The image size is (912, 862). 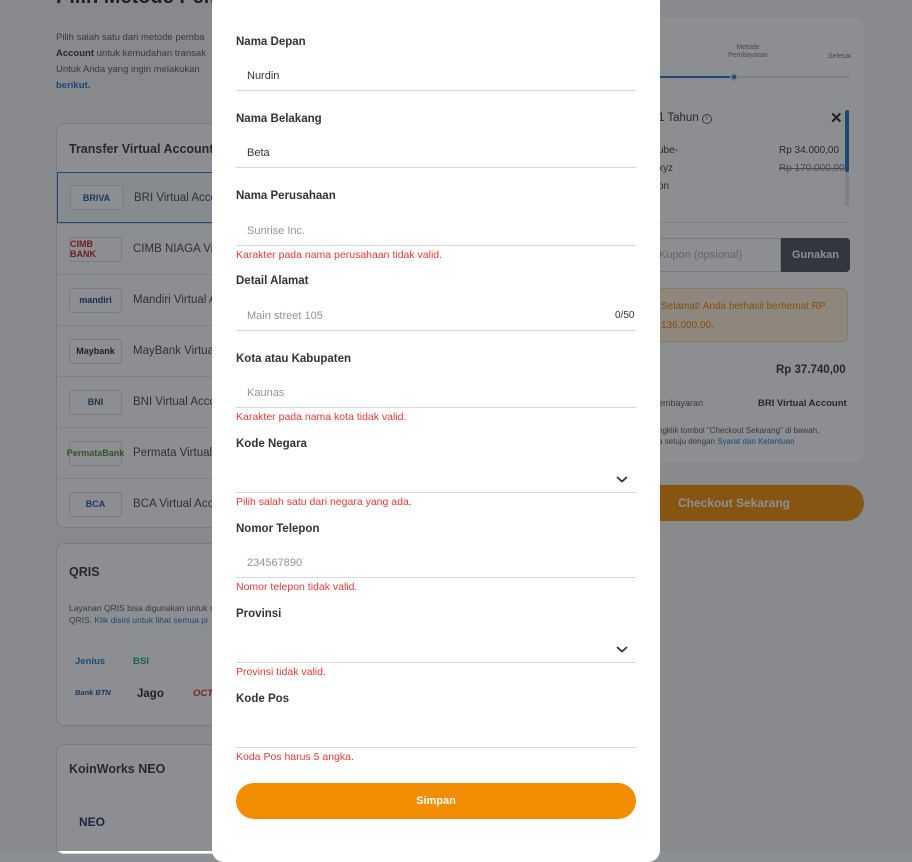 I want to click on country-code-select, so click(x=436, y=478).